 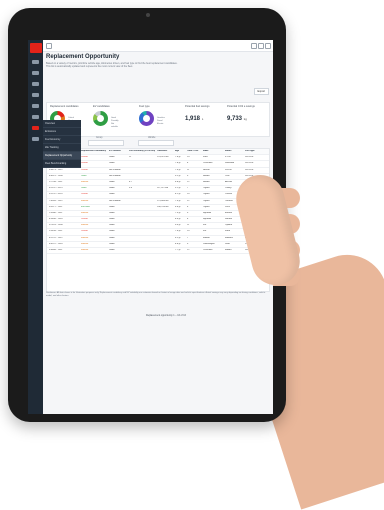 I want to click on table-cell: 12, so click(x=188, y=250).